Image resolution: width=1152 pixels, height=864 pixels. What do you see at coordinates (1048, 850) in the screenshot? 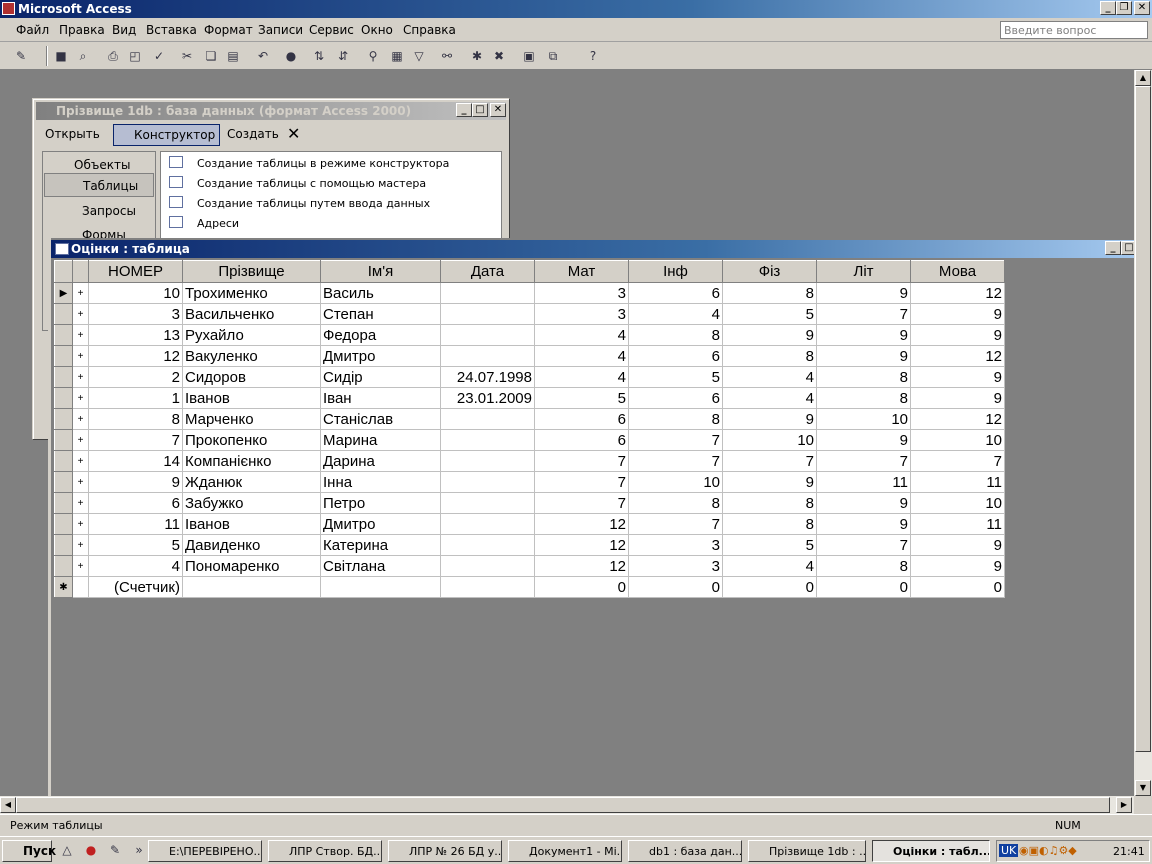
I see `tray-icons: ◉▣◐♫⚙◆` at bounding box center [1048, 850].